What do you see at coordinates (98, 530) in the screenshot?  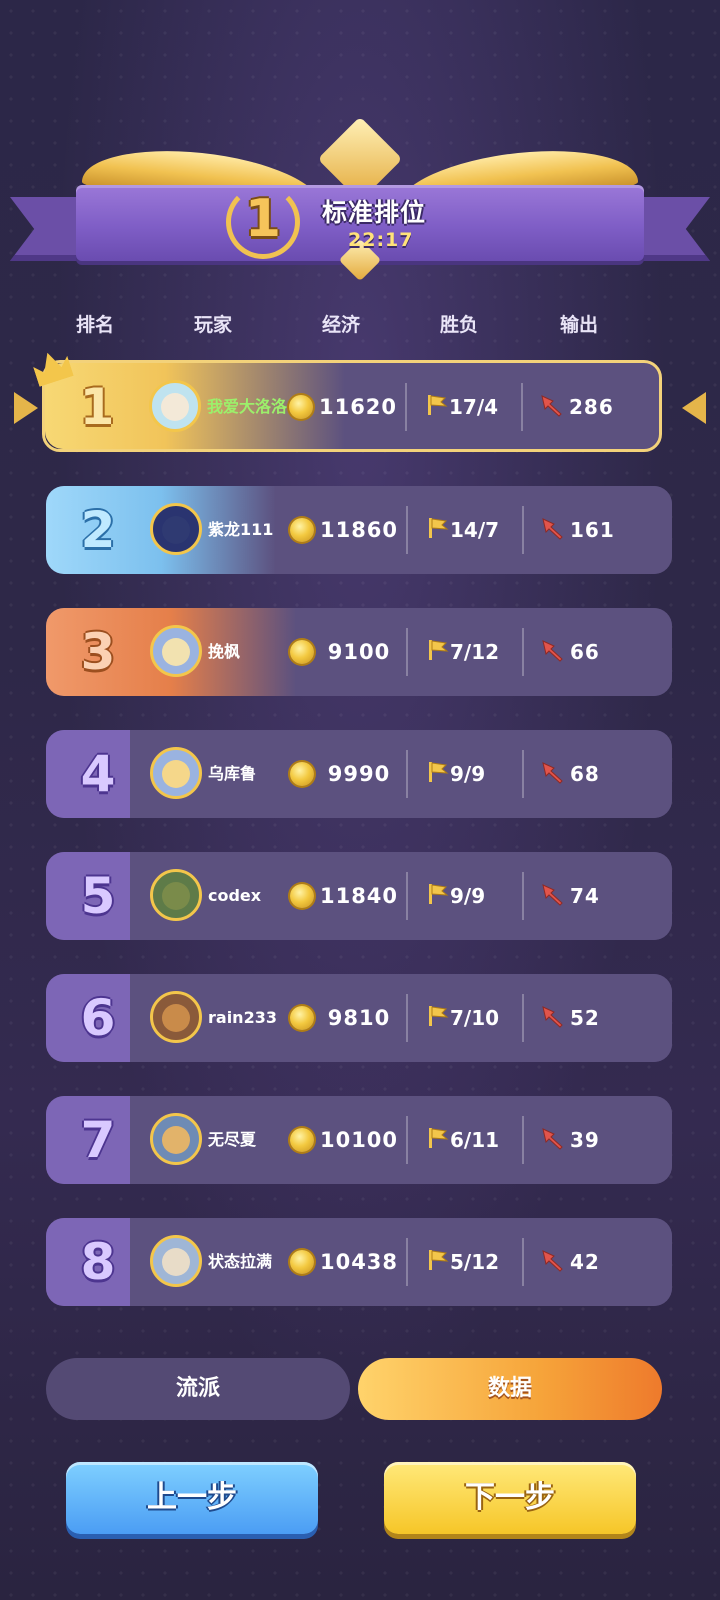 I see `rank-number: 2` at bounding box center [98, 530].